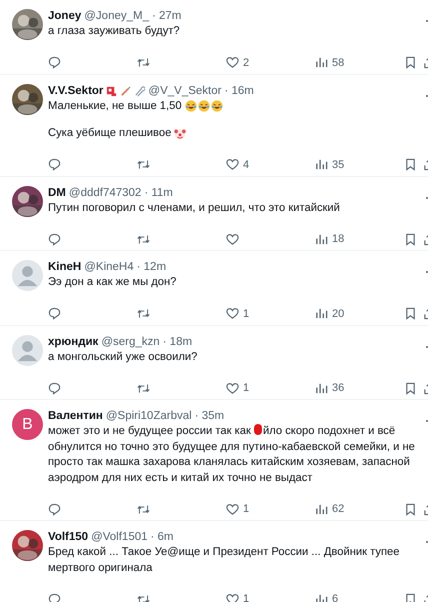 The width and height of the screenshot is (428, 602). What do you see at coordinates (177, 342) in the screenshot?
I see `post-time: · 18m` at bounding box center [177, 342].